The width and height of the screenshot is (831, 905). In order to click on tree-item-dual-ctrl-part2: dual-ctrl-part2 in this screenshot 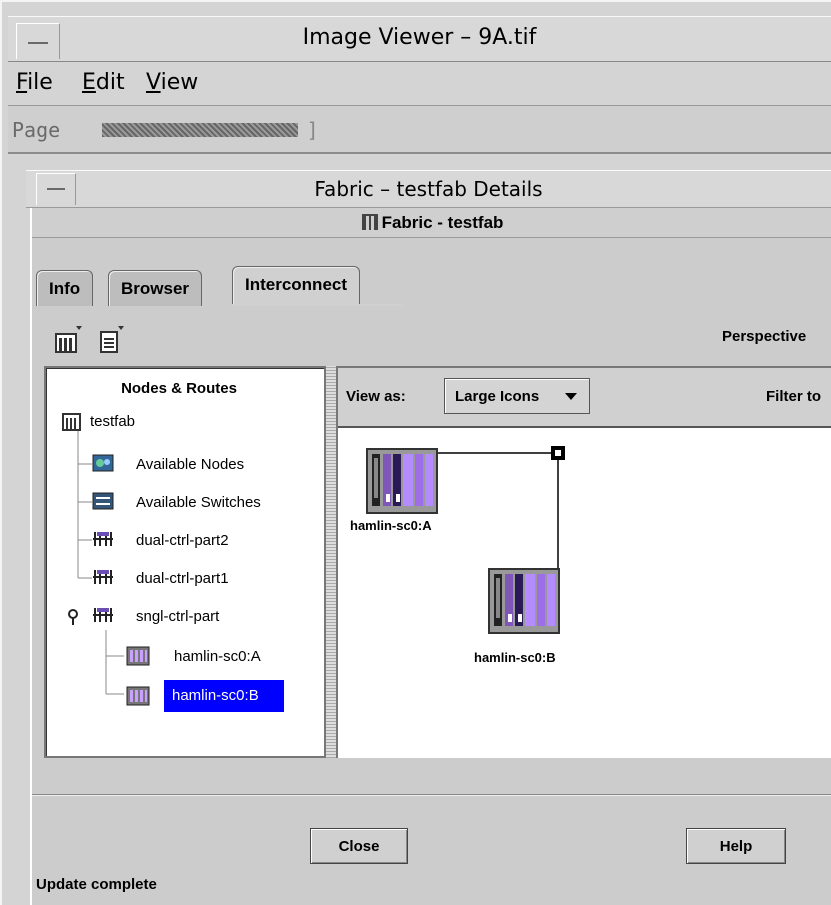, I will do `click(207, 541)`.